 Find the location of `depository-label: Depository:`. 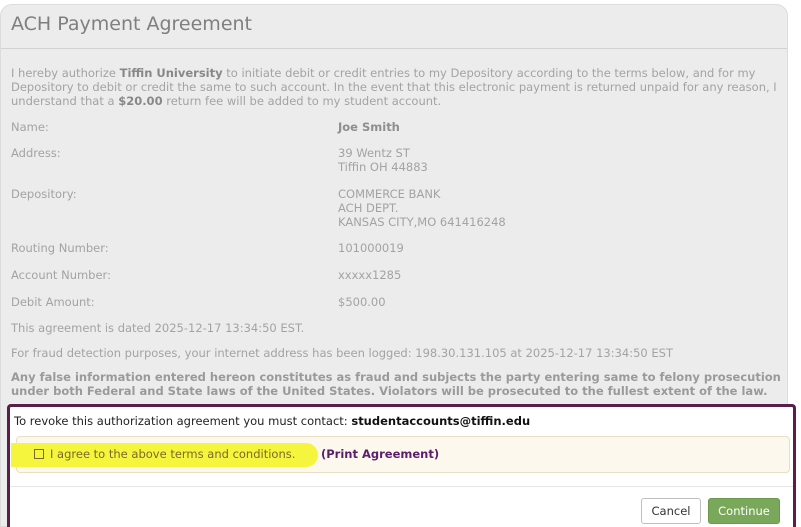

depository-label: Depository: is located at coordinates (44, 194).